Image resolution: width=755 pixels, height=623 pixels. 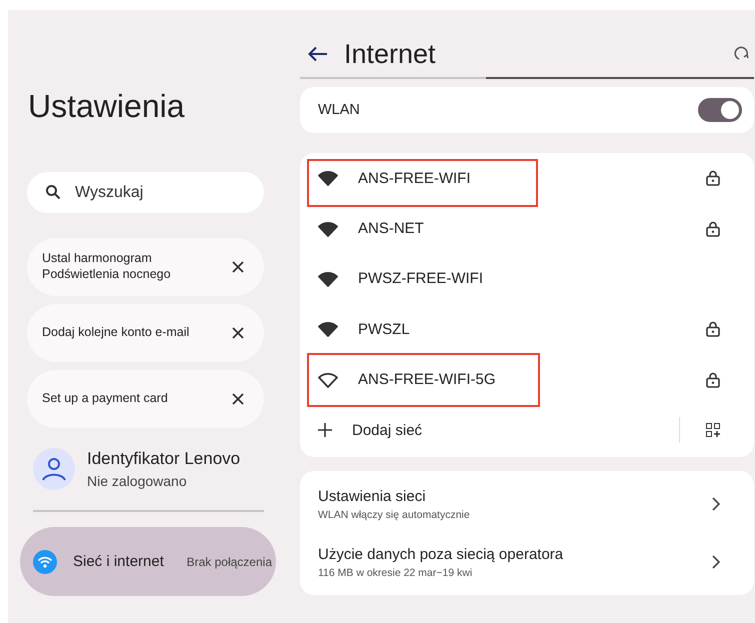 What do you see at coordinates (106, 267) in the screenshot?
I see `suggestion-text: Ustal harmonogram Podświetlenia nocnego` at bounding box center [106, 267].